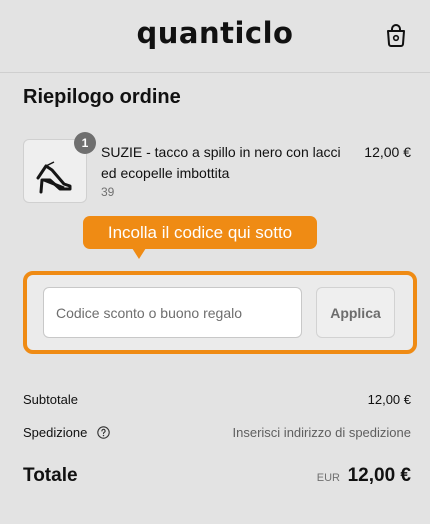 The width and height of the screenshot is (430, 524). What do you see at coordinates (55, 432) in the screenshot?
I see `shipping-label: Spedizione` at bounding box center [55, 432].